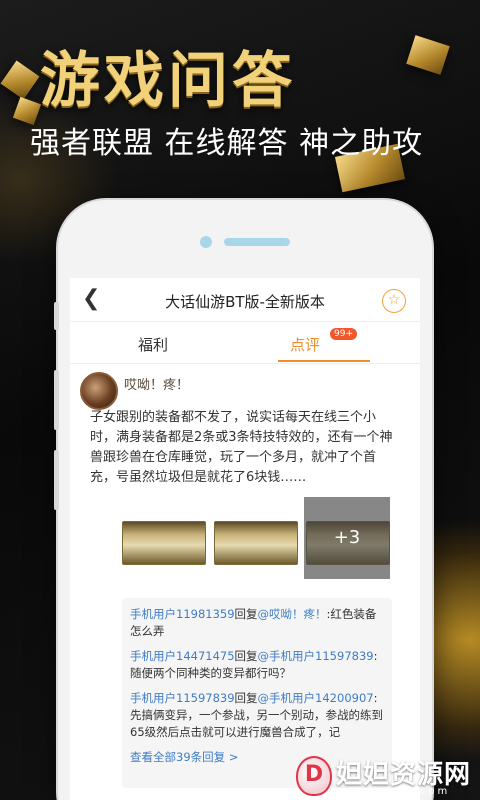 This screenshot has height=800, width=480. I want to click on watermark: D 妲妲资源网 dadazzz.com, so click(386, 776).